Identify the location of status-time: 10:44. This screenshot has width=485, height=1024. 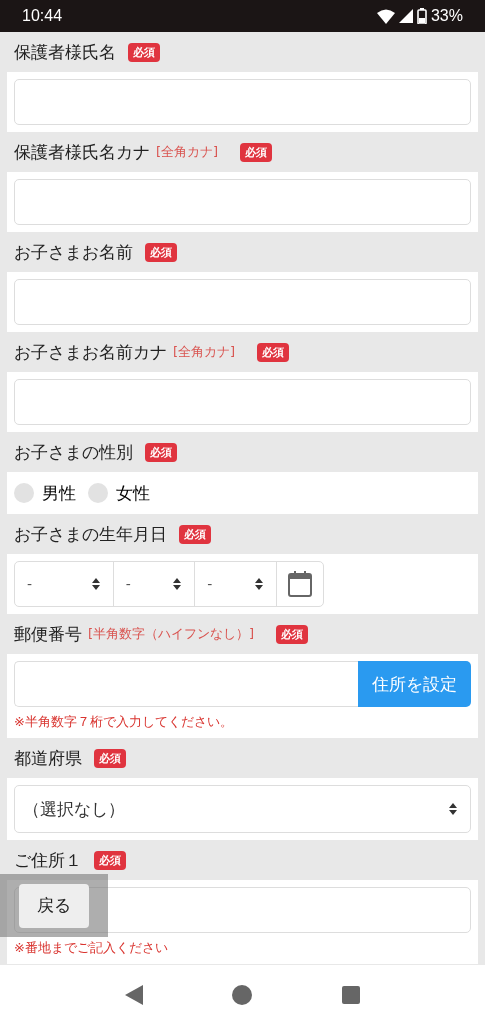
(42, 16).